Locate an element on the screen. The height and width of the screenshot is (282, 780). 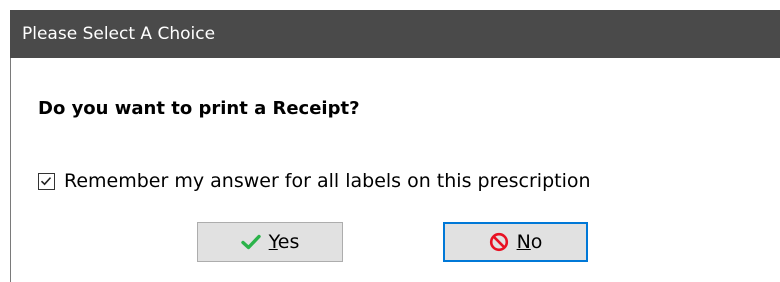
no-label-rest: o is located at coordinates (536, 242).